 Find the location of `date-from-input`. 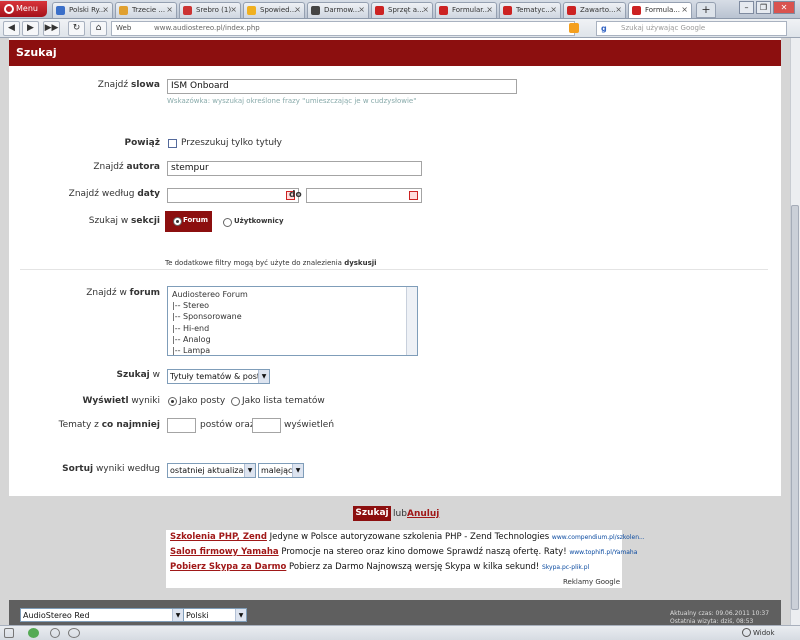

date-from-input is located at coordinates (233, 195).